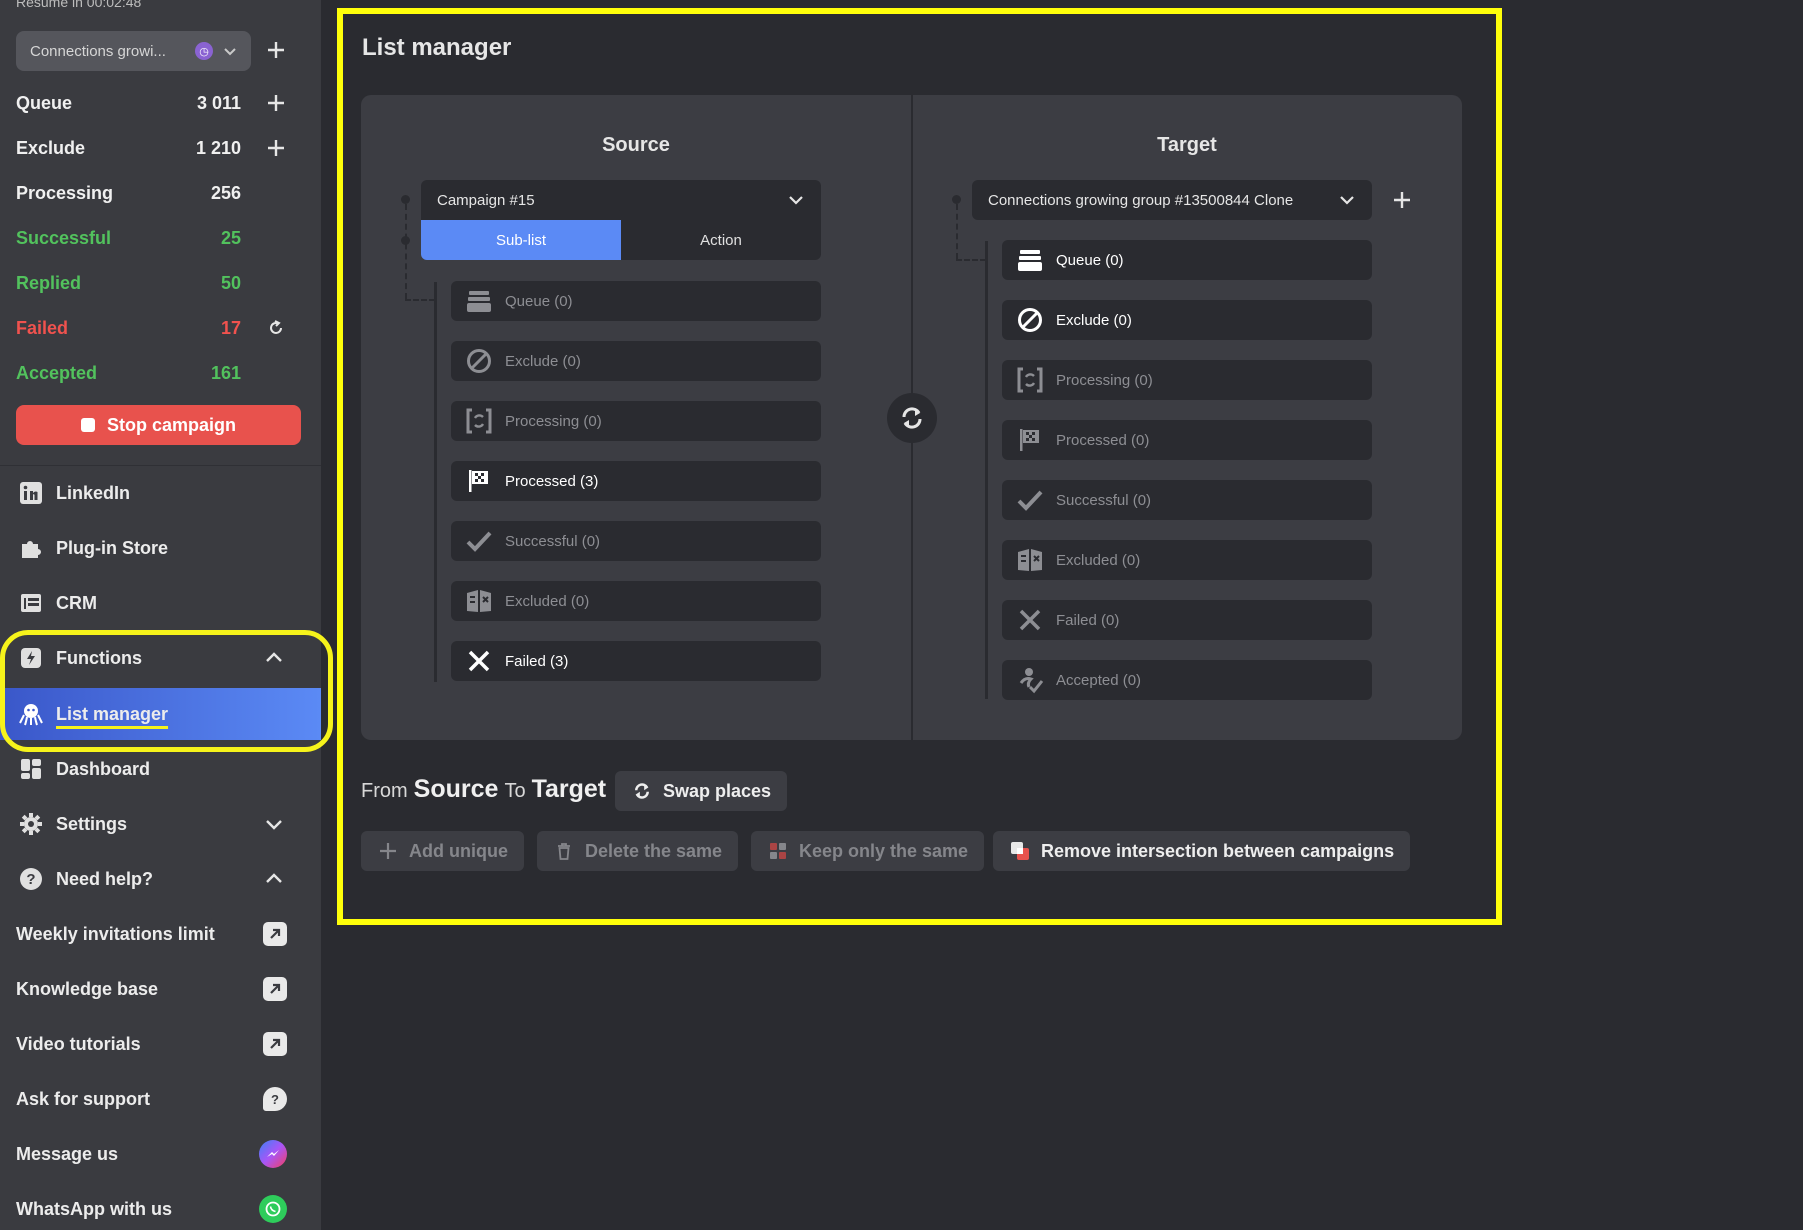  Describe the element at coordinates (79, 5) in the screenshot. I see `resume-timer: Resume in 00:02:48` at that location.